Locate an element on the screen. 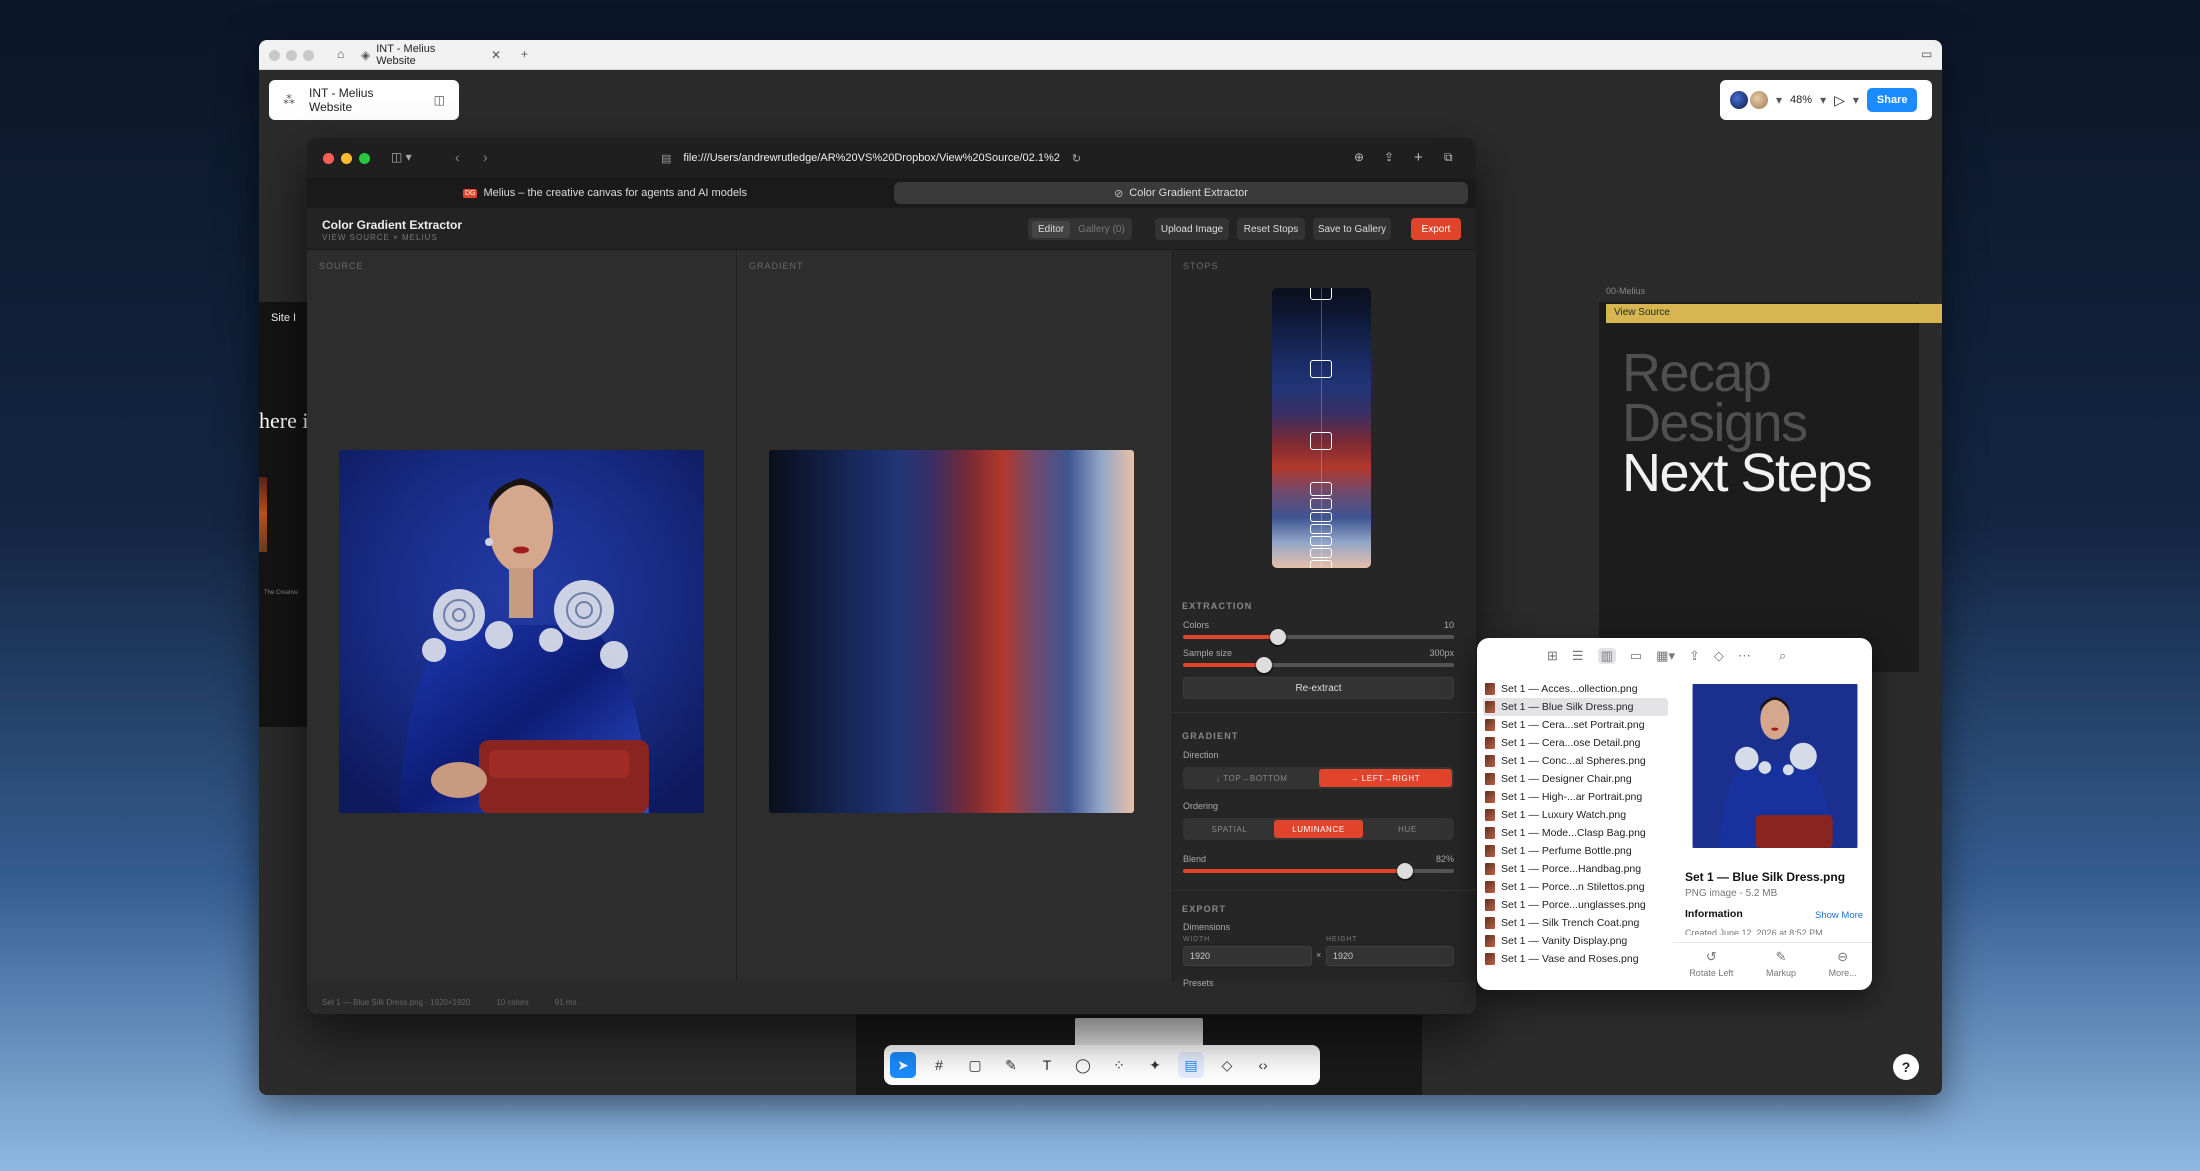 This screenshot has height=1171, width=2200. source-image is located at coordinates (521, 631).